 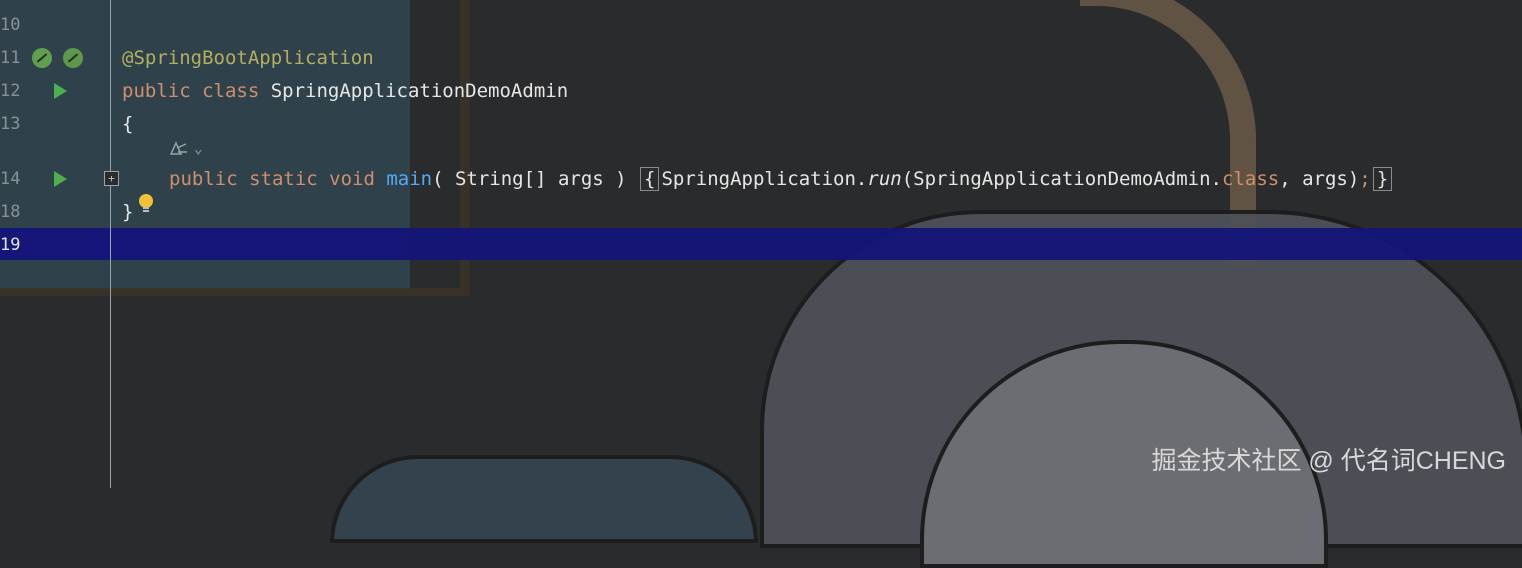 What do you see at coordinates (1251, 178) in the screenshot?
I see `class-keyword: class` at bounding box center [1251, 178].